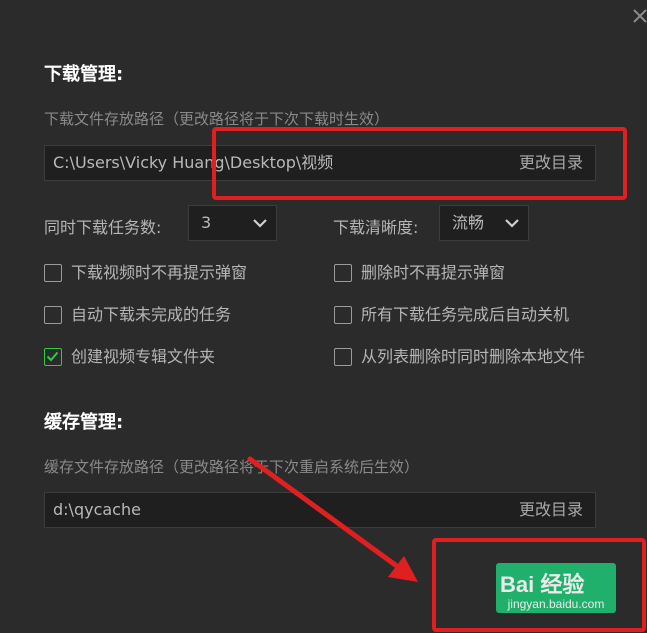  Describe the element at coordinates (232, 467) in the screenshot. I see `cache-path-hint: 缓存文件存放路径（更改路径将于下次重启系统后生效）` at that location.